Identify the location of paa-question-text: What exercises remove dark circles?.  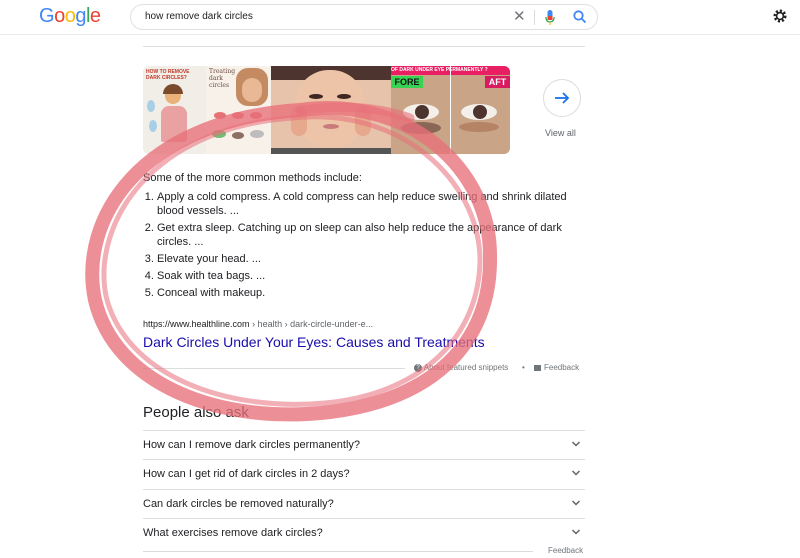
(233, 533).